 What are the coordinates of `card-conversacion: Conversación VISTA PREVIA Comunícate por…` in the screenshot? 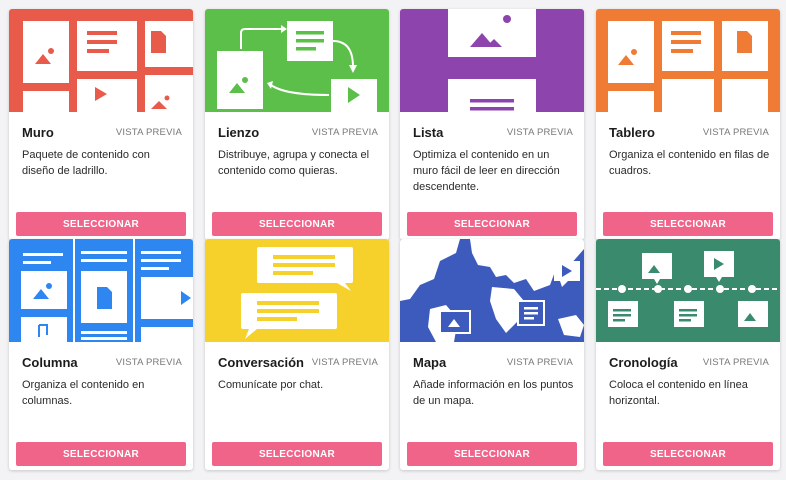 It's located at (297, 354).